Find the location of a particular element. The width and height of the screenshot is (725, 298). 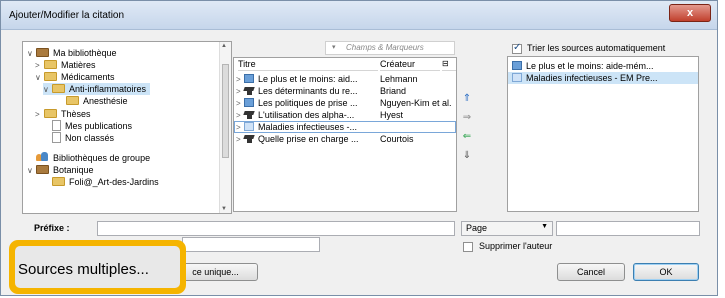

sort-sources-checkbox is located at coordinates (517, 48).